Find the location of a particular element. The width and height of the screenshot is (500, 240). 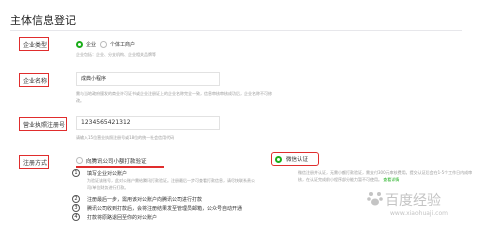

license-hint: 请输入15位营业执照注册号或18位的统一社会信用代码 is located at coordinates (125, 137).